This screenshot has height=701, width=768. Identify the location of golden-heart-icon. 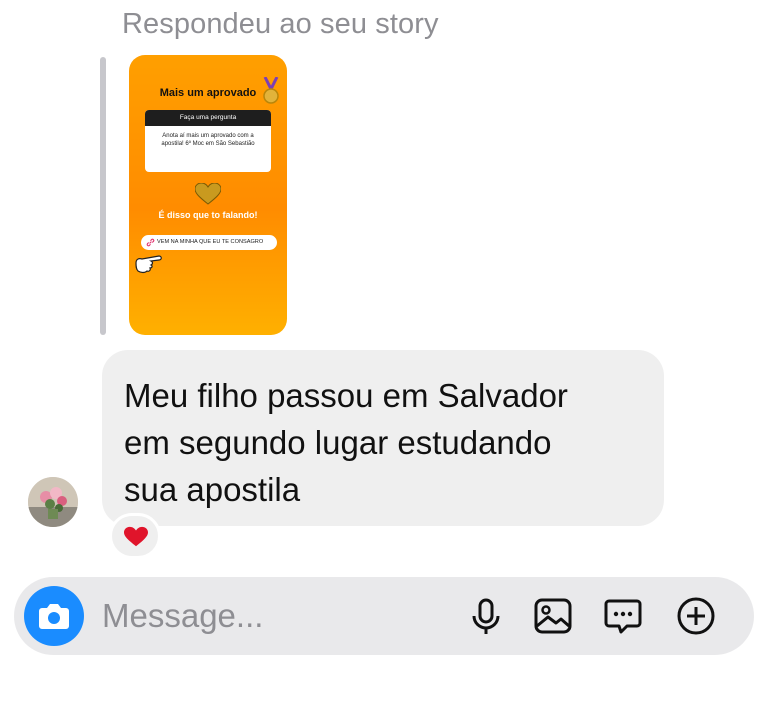
(208, 194).